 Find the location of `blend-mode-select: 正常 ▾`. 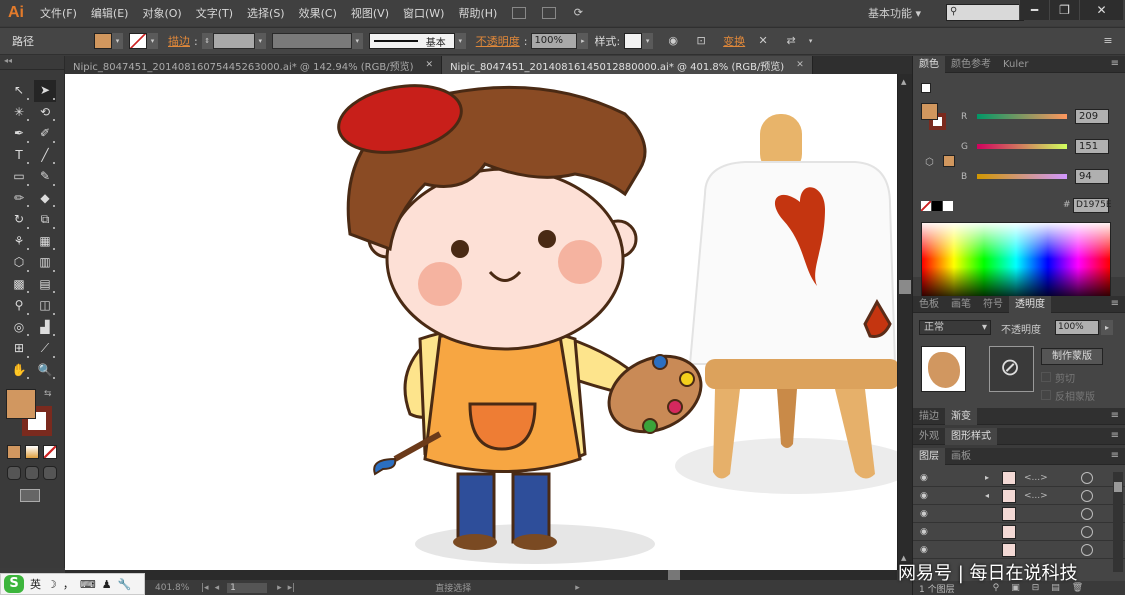

blend-mode-select: 正常 ▾ is located at coordinates (955, 327).